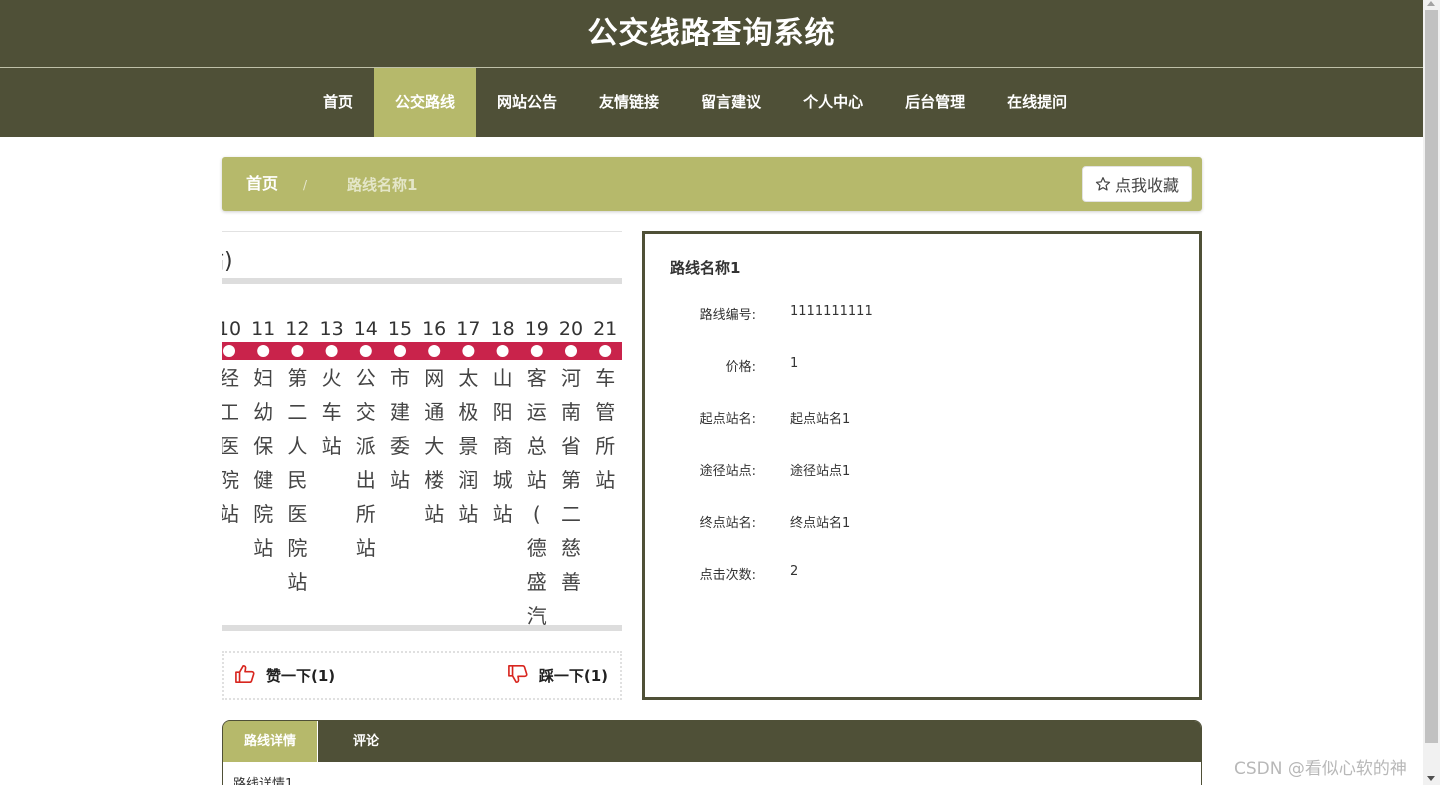  I want to click on info-row-end-station: 终点站名: 终点站名1, so click(922, 522).